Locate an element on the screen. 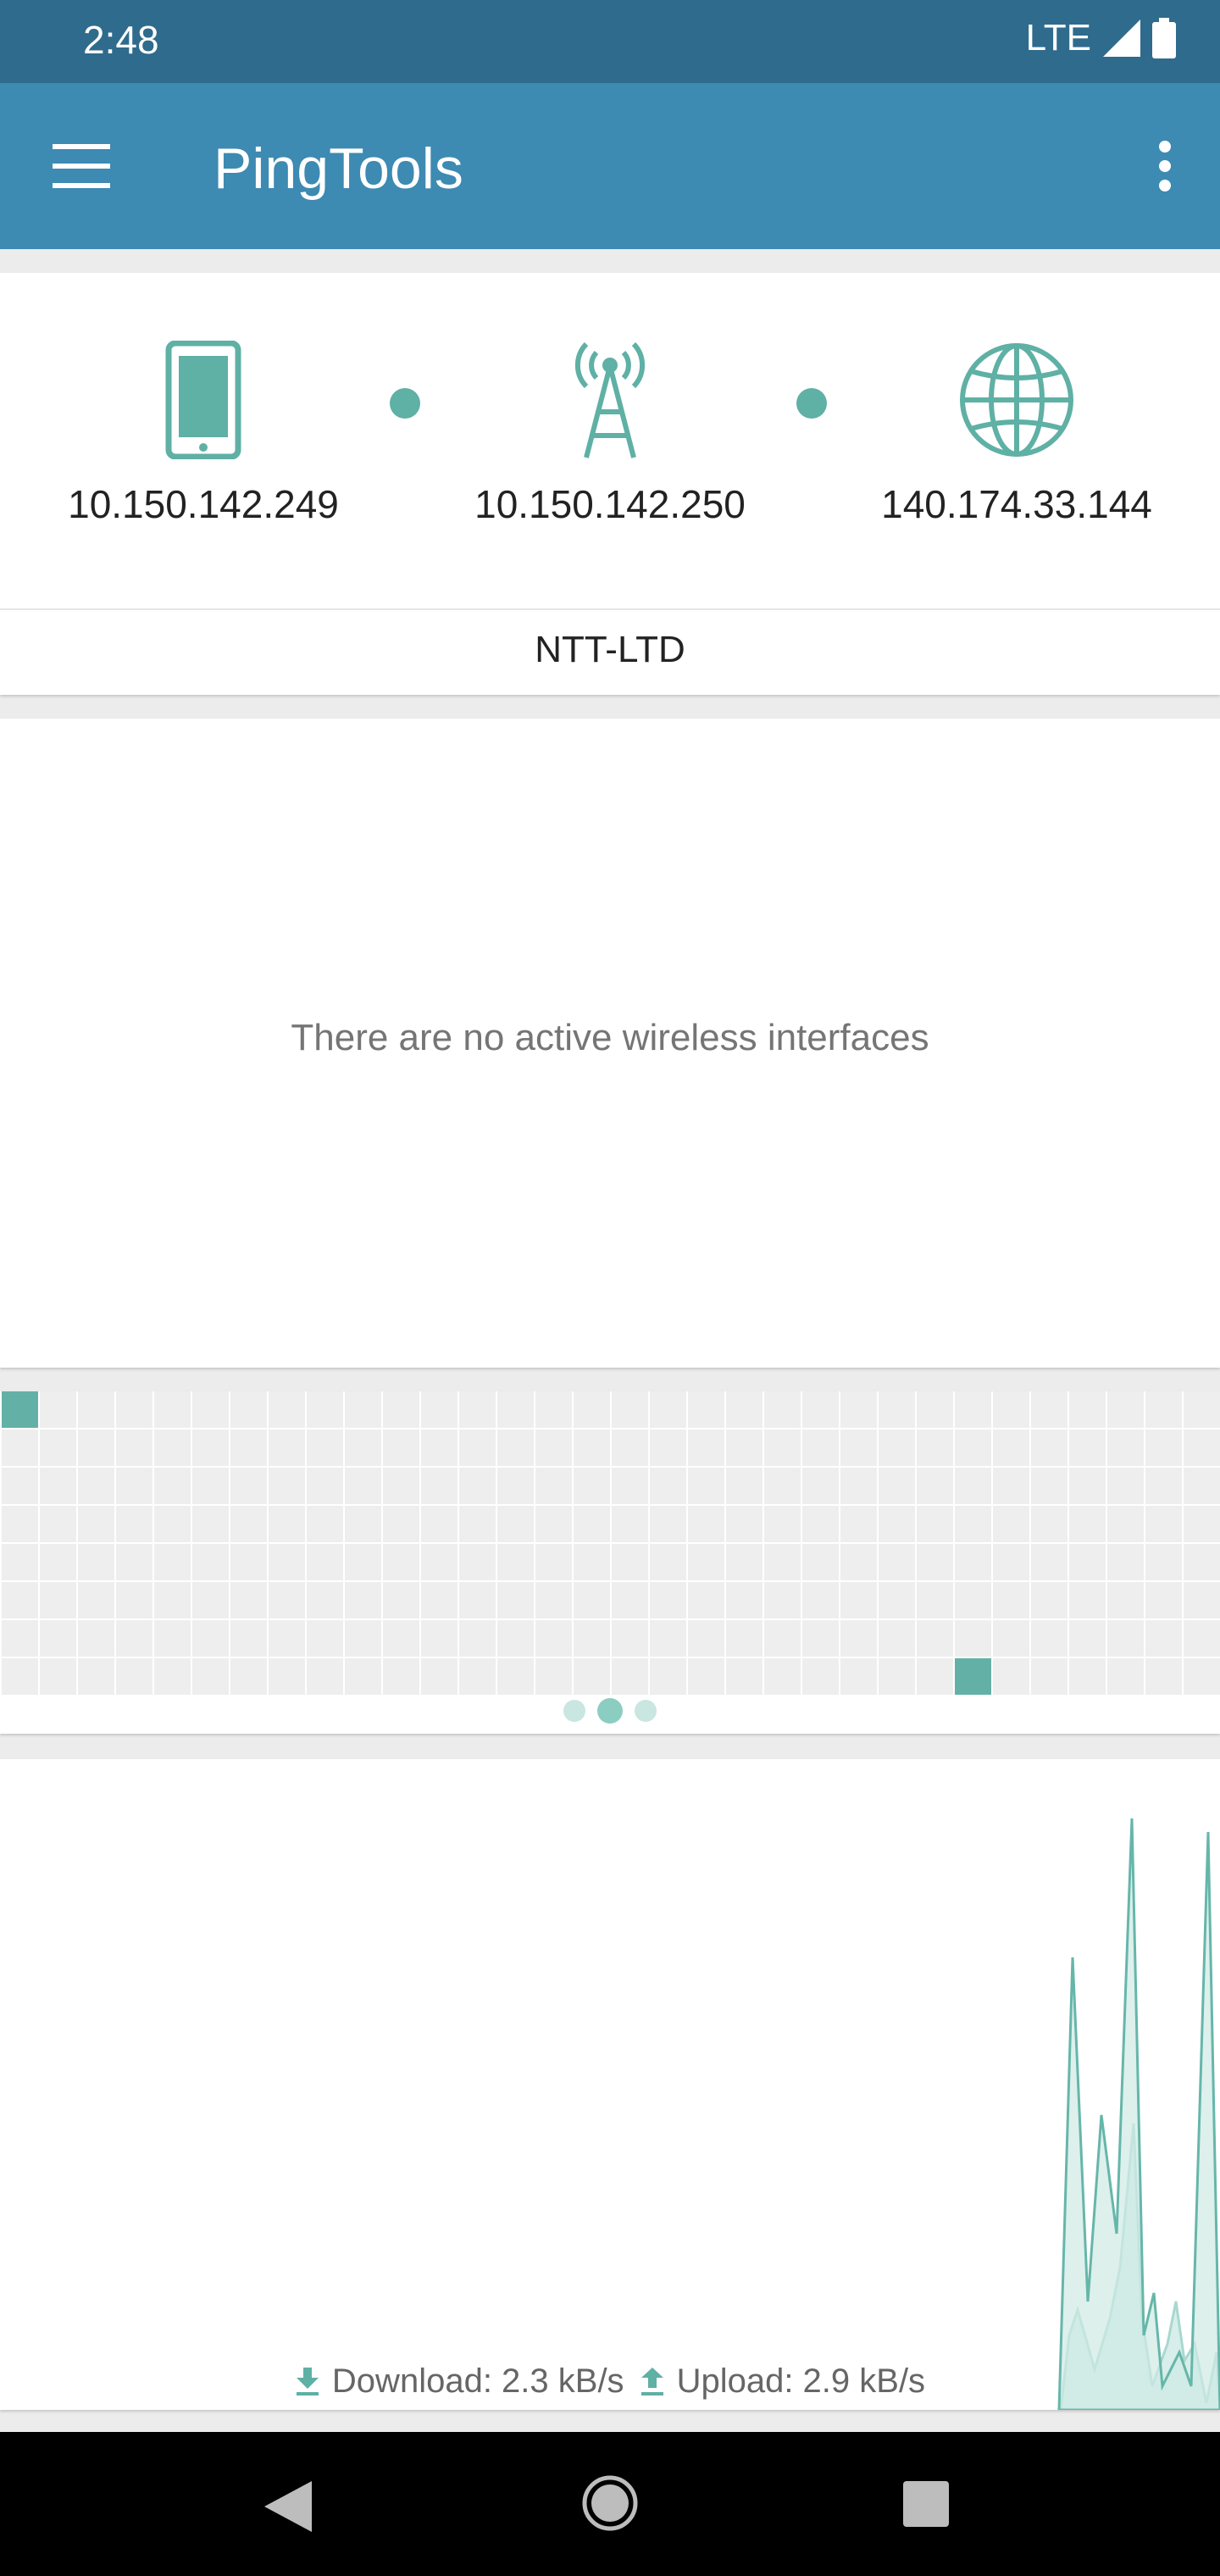 The width and height of the screenshot is (1220, 2576). recents-icon is located at coordinates (926, 2504).